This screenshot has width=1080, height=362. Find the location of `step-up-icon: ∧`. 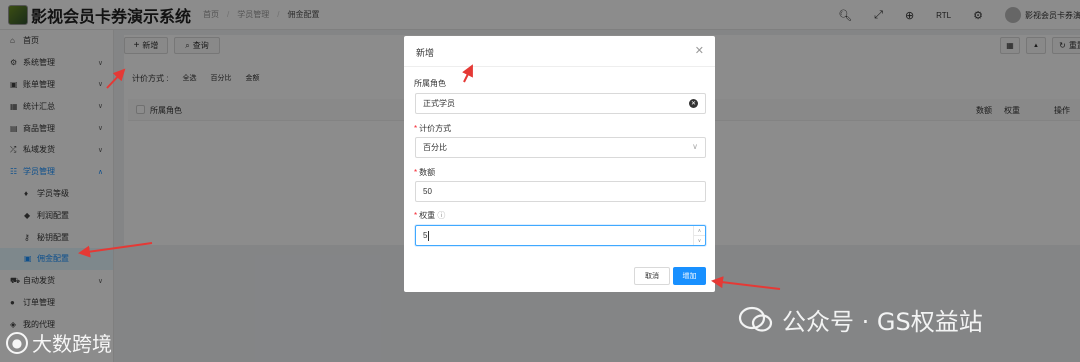

step-up-icon: ∧ is located at coordinates (699, 231).